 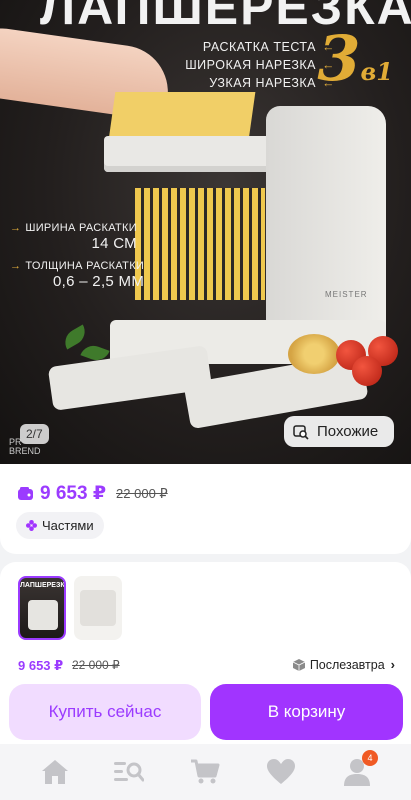 I want to click on add-to-cart-button: В корзину, so click(x=306, y=712).